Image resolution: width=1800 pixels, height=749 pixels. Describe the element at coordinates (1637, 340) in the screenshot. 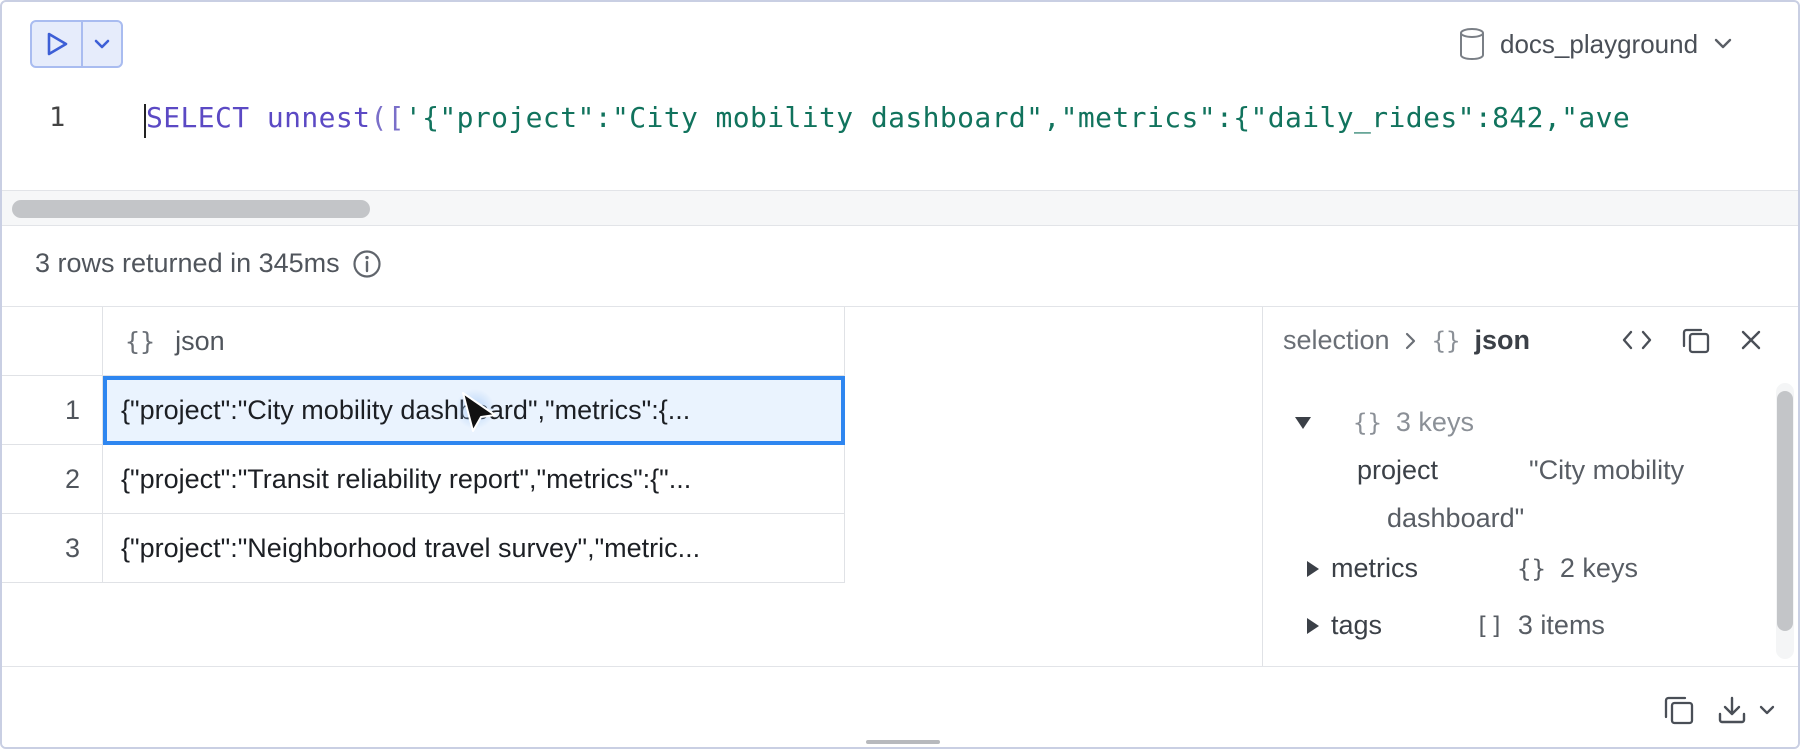

I see `code-view-icon` at that location.